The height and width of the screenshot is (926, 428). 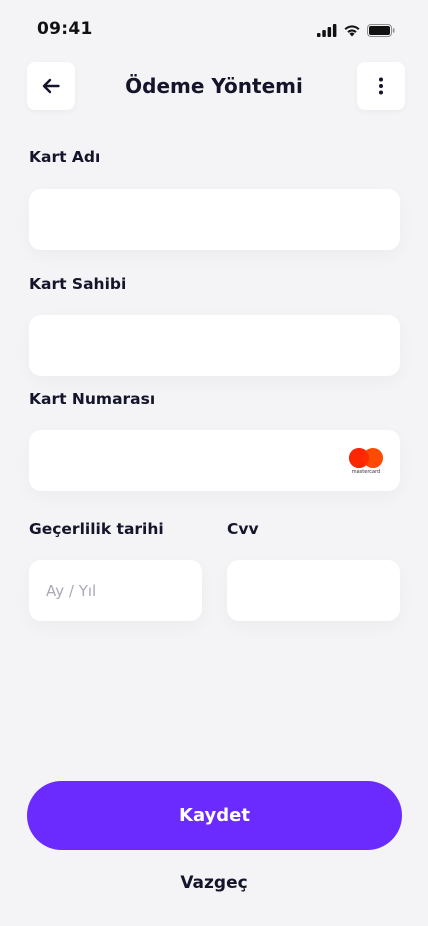 I want to click on card-name-input, so click(x=214, y=219).